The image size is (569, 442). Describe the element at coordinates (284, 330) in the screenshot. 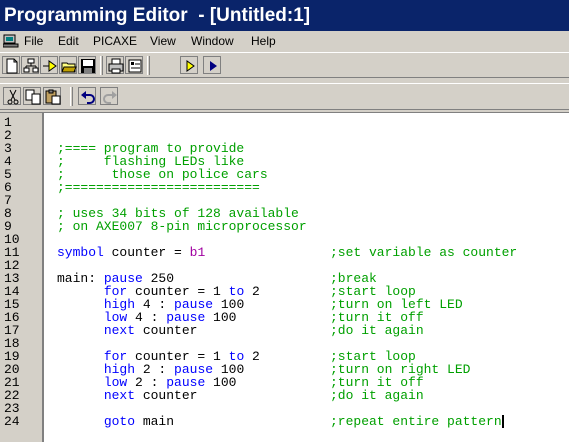

I see `code-line: 17 next counter ;do it again` at that location.